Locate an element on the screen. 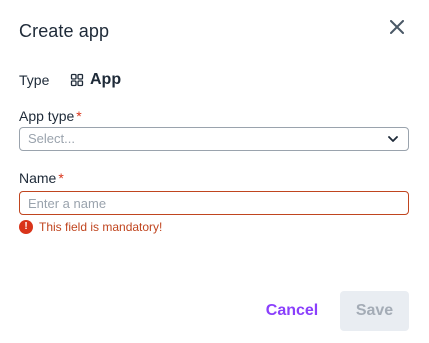 The image size is (429, 343). close-icon is located at coordinates (397, 27).